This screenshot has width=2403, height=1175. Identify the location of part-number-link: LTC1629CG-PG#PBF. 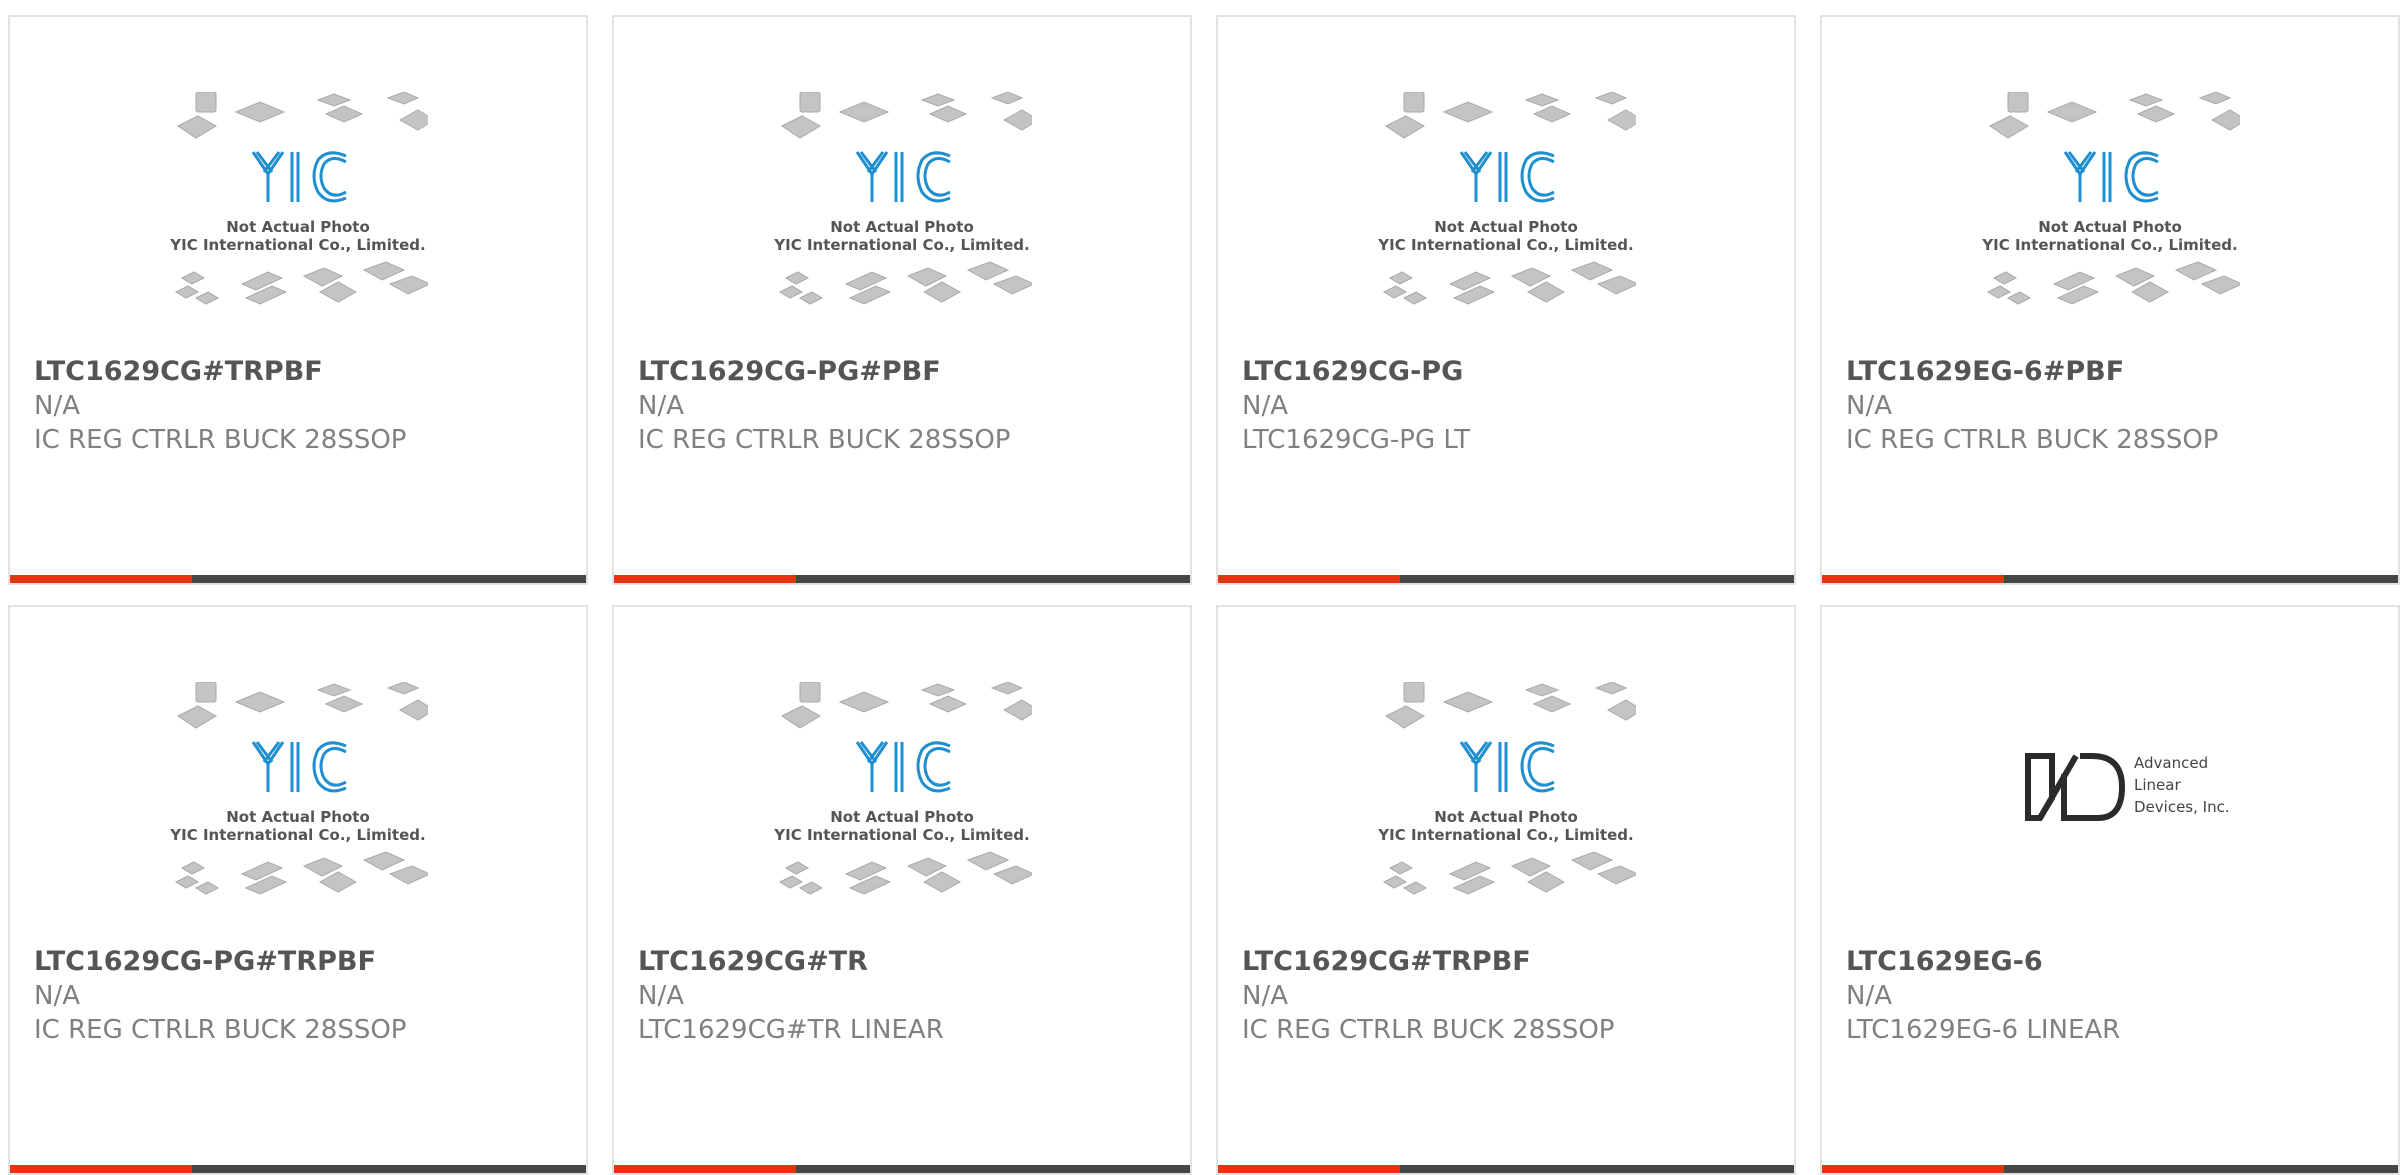
(904, 372).